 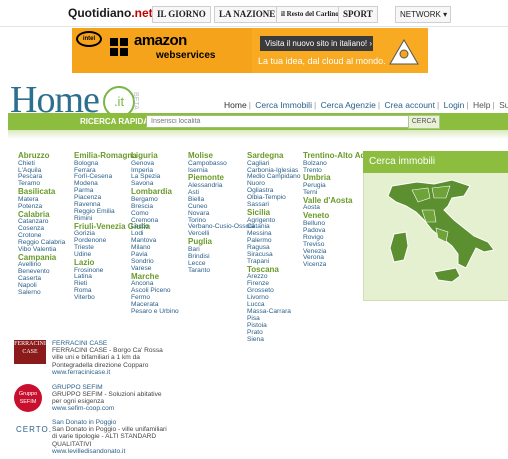 I want to click on nav-cerca-agenzie: Cerca Agenzie, so click(x=348, y=105).